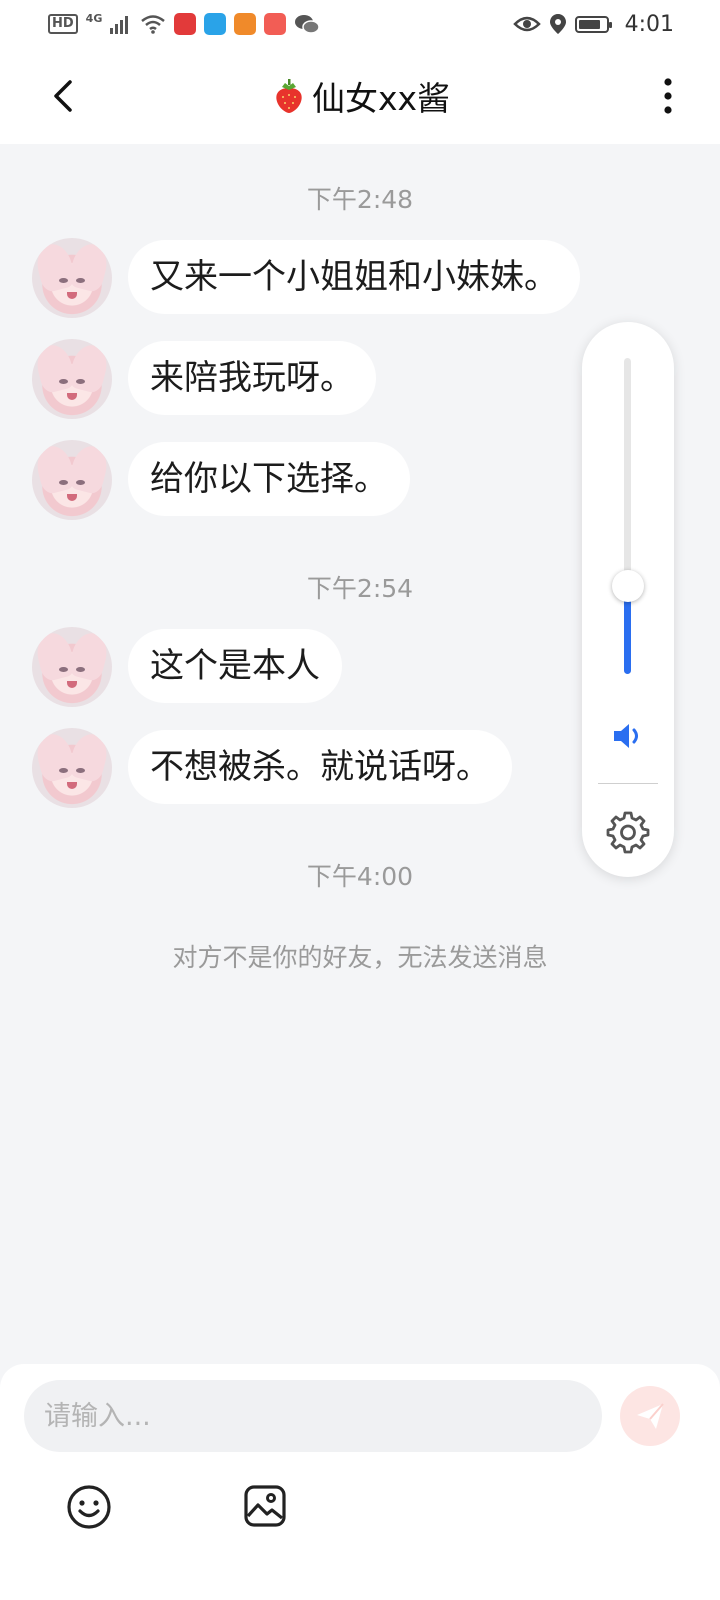 This screenshot has height=1600, width=720. What do you see at coordinates (89, 1507) in the screenshot?
I see `emoji-icon` at bounding box center [89, 1507].